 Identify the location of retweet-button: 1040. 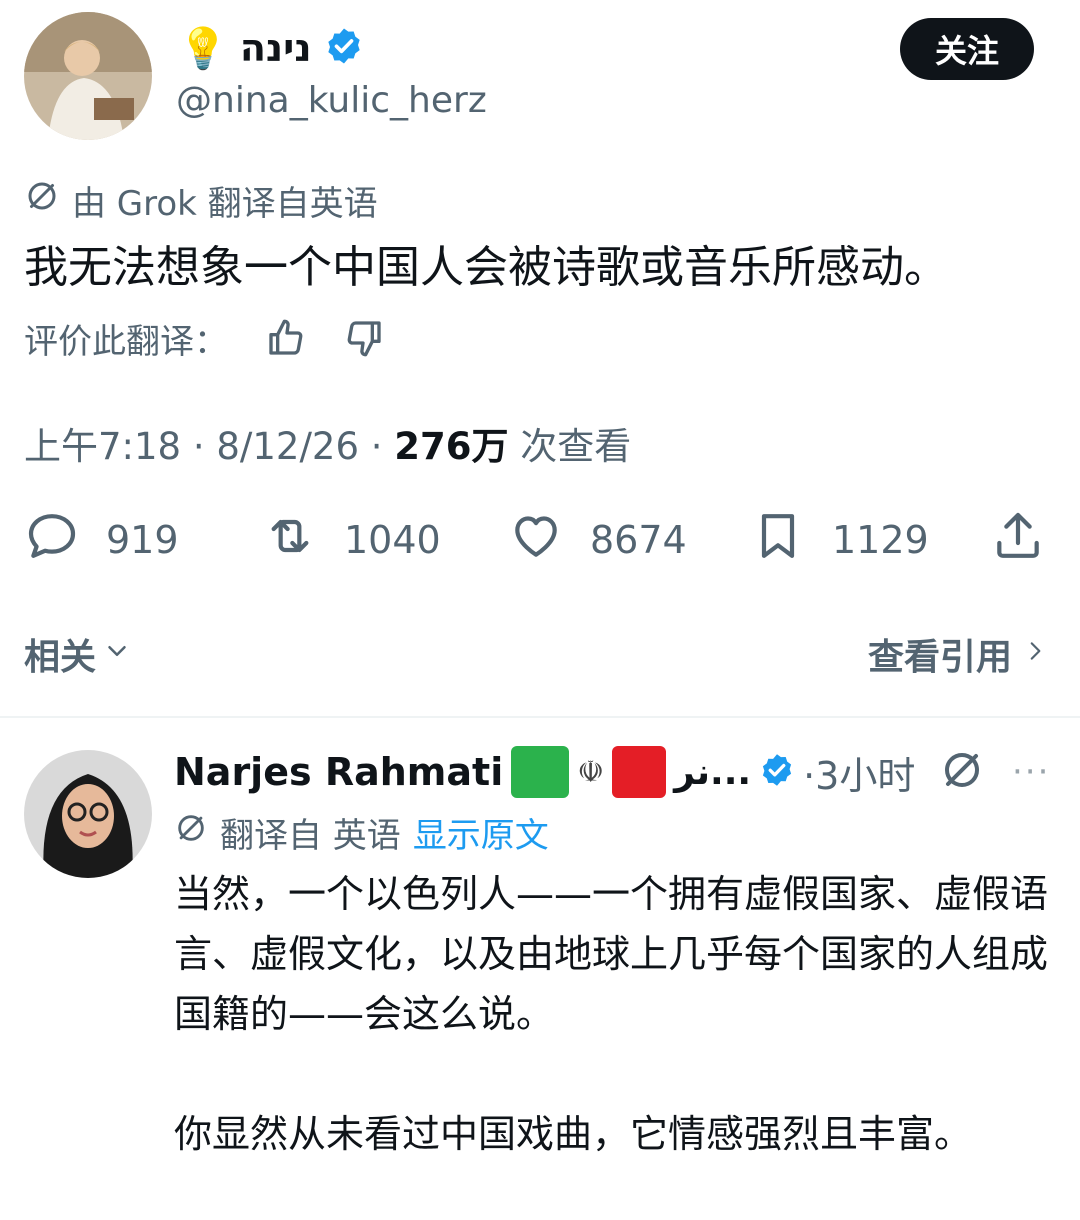
(351, 540).